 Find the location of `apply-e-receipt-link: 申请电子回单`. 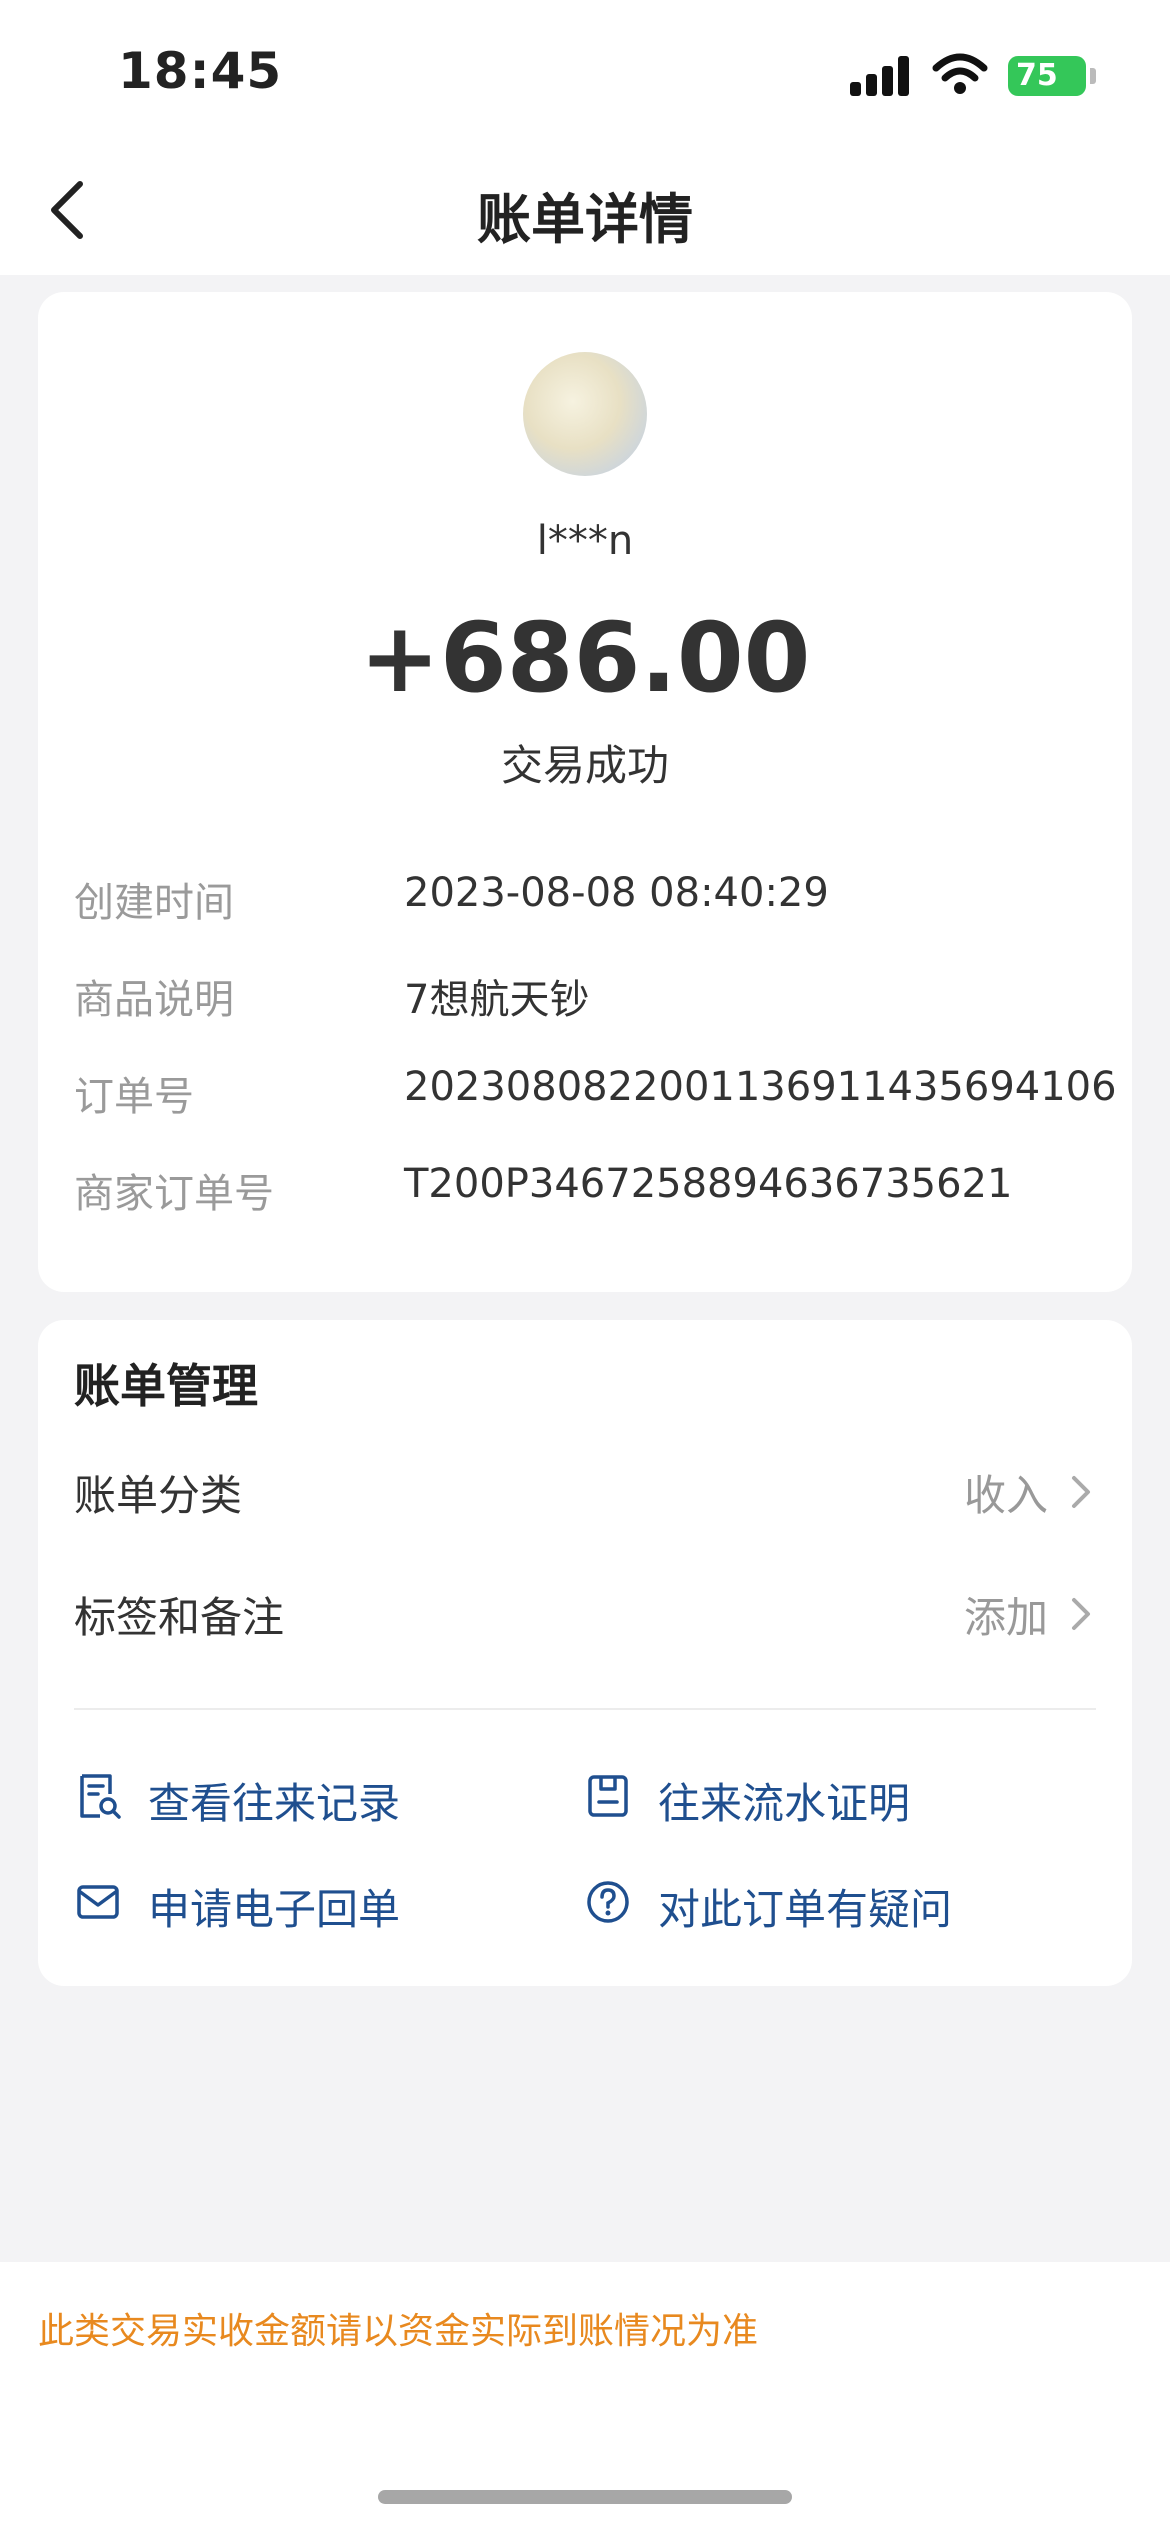

apply-e-receipt-link: 申请电子回单 is located at coordinates (294, 1901).